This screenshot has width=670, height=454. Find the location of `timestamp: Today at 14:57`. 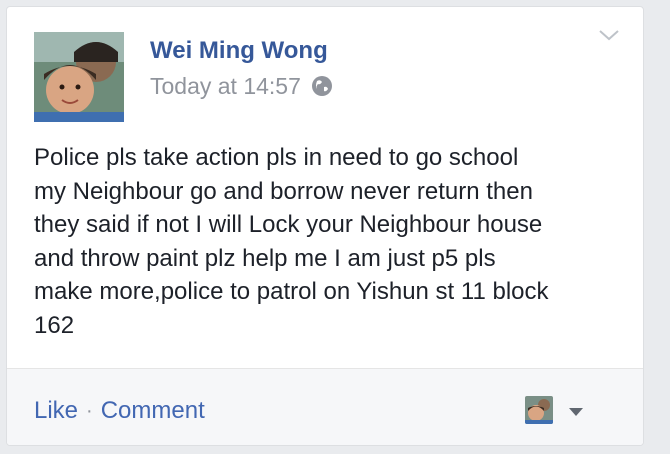

timestamp: Today at 14:57 is located at coordinates (225, 86).